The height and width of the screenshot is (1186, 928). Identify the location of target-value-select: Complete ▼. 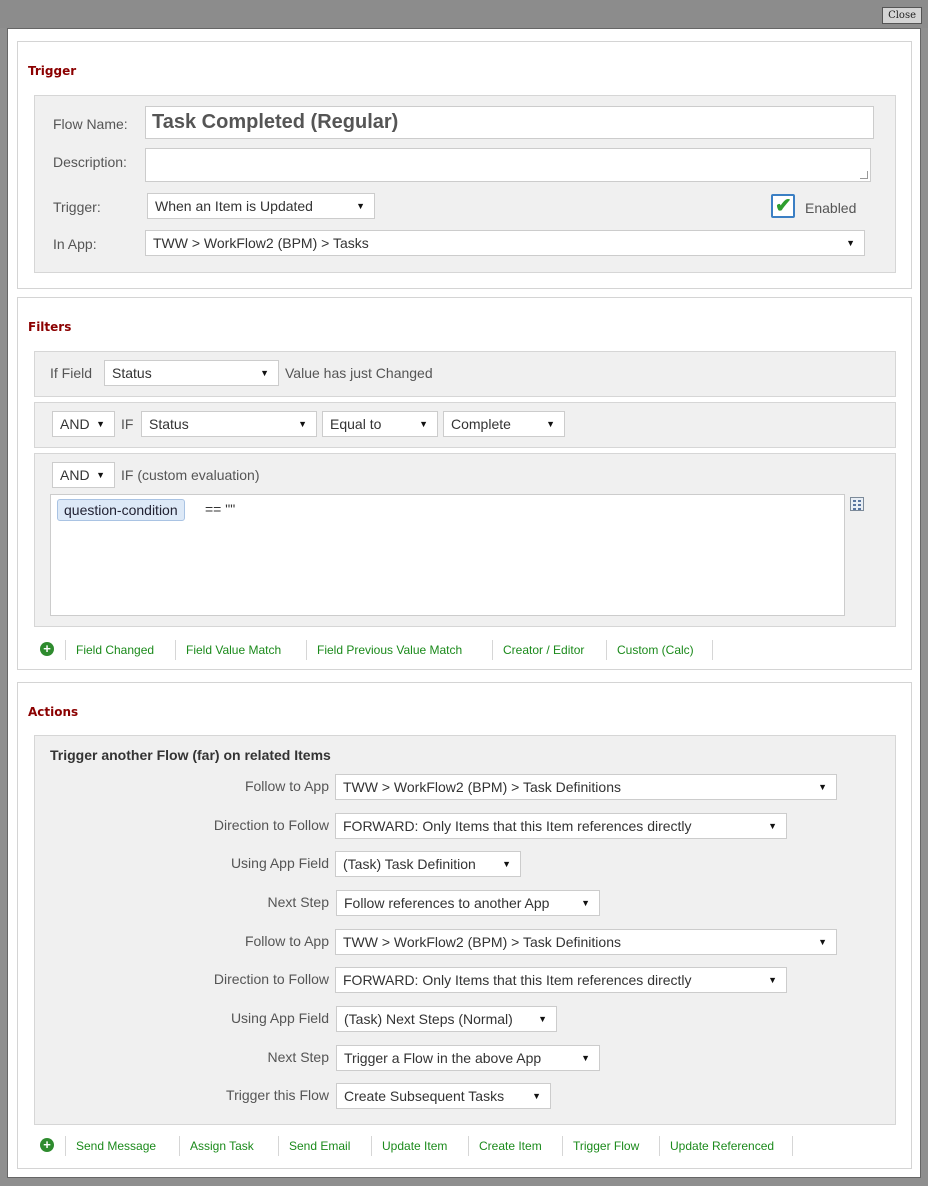
(504, 424).